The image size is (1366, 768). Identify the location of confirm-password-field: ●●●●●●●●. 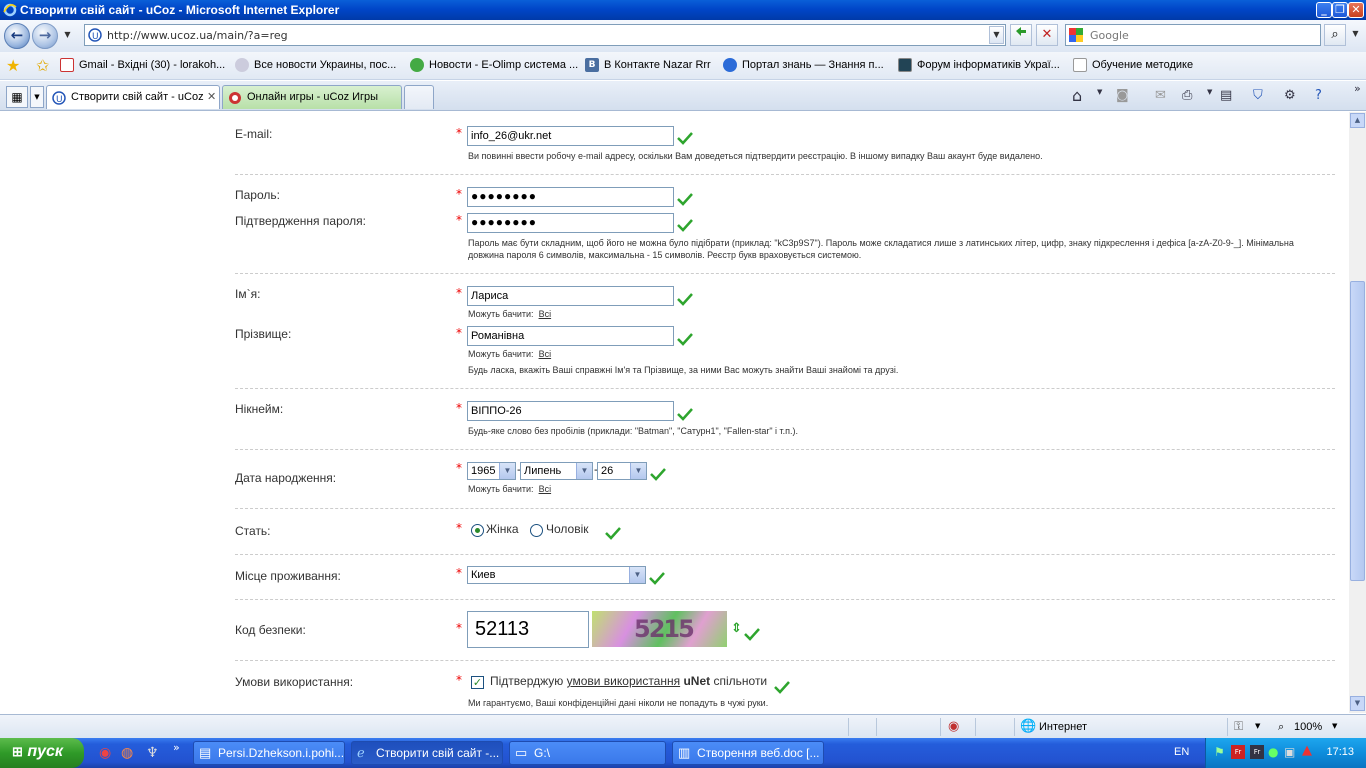
(570, 223).